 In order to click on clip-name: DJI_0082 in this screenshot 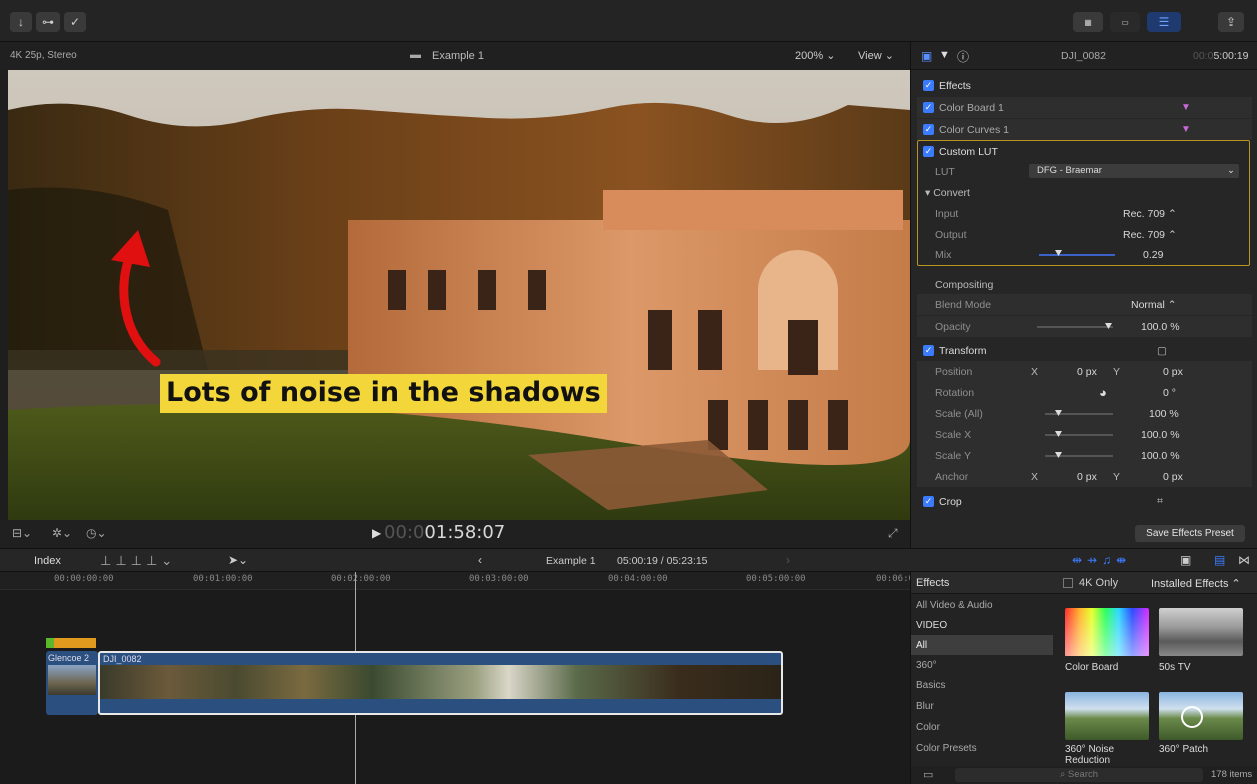, I will do `click(1083, 56)`.